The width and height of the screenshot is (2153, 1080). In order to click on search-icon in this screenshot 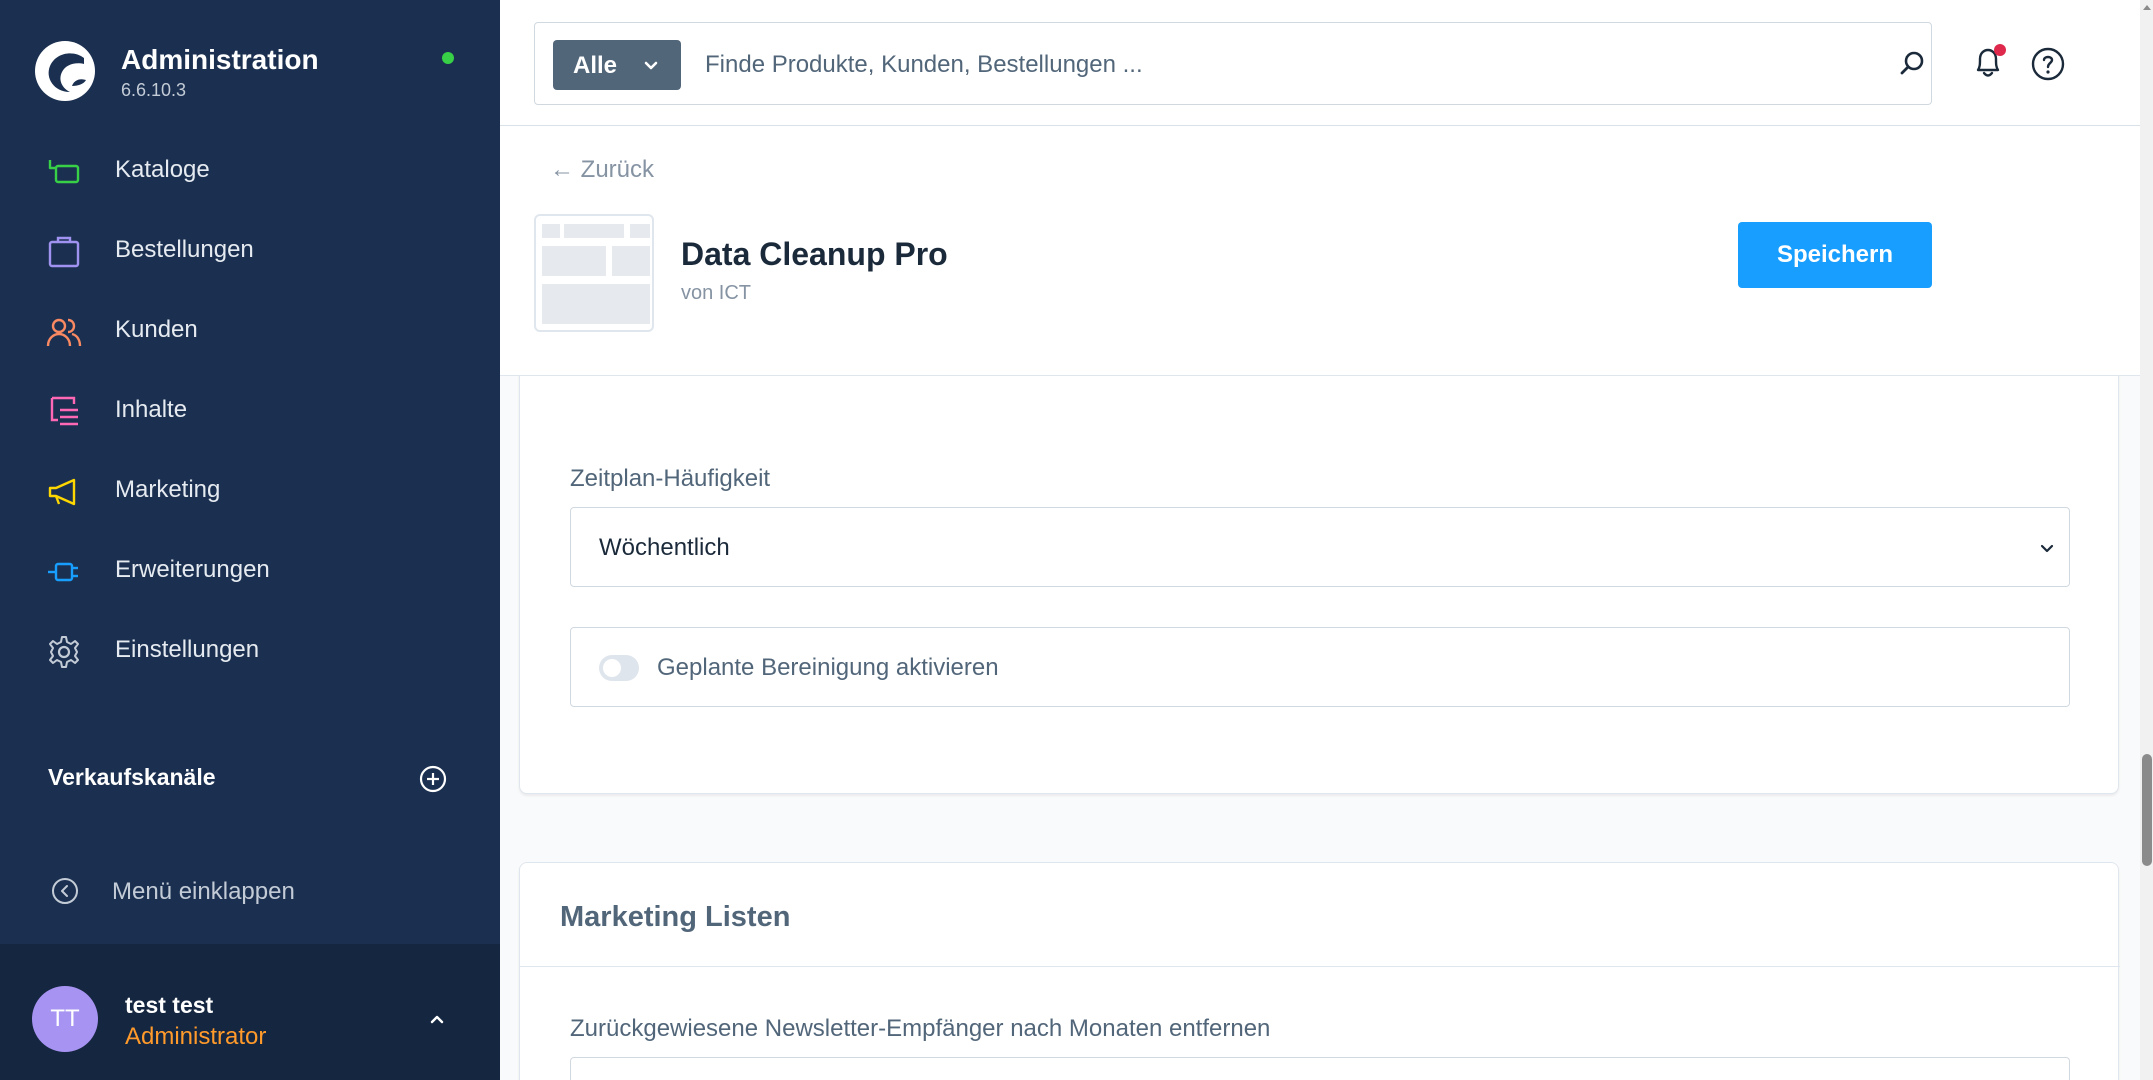, I will do `click(1912, 64)`.